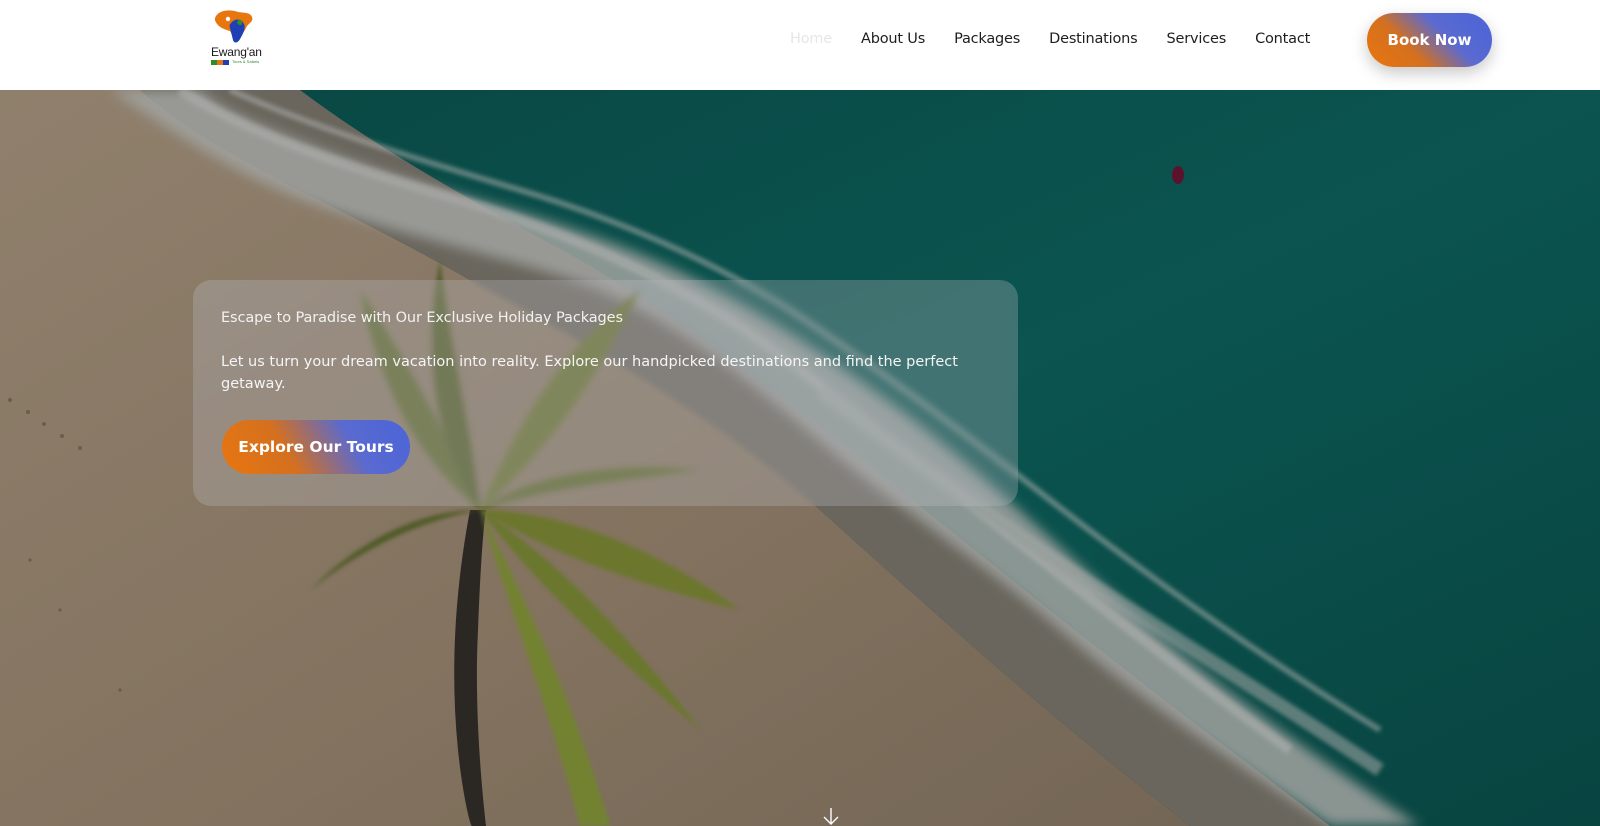 Image resolution: width=1600 pixels, height=826 pixels. I want to click on nav-item-destinations: Destinations, so click(1093, 39).